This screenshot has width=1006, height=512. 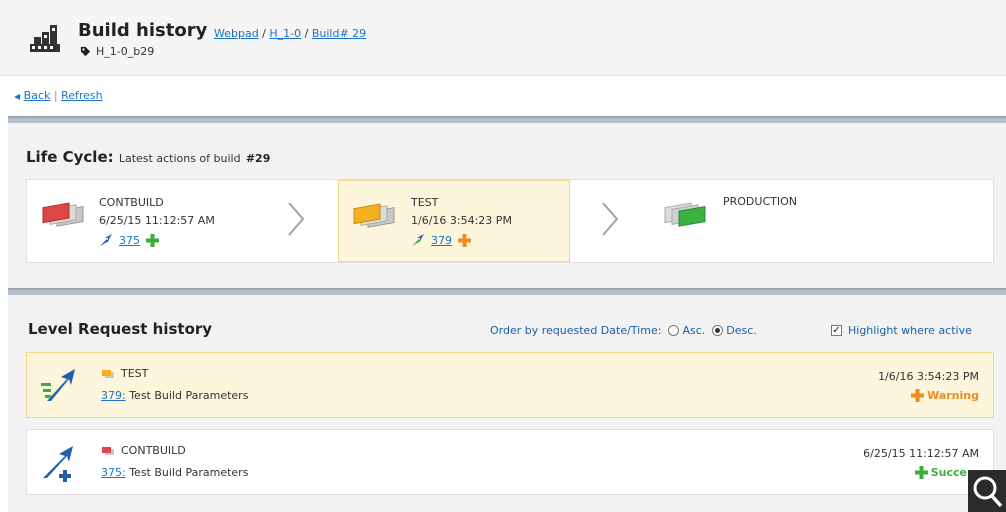 I want to click on building-icon, so click(x=45, y=38).